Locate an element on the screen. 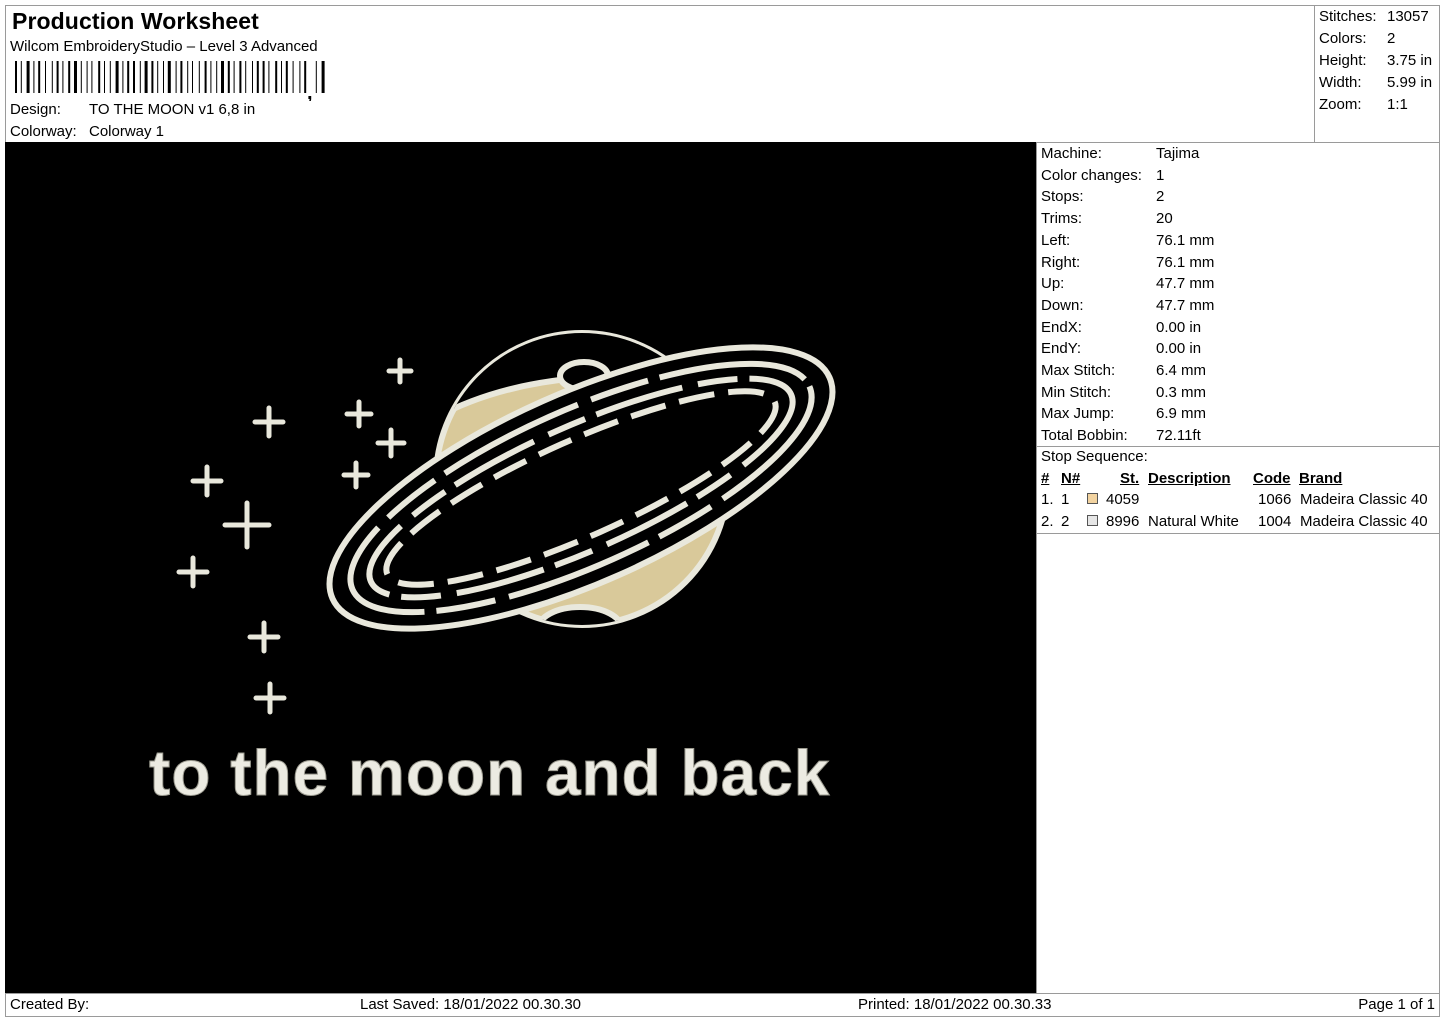  machine-info-row: Stops: 2 is located at coordinates (1102, 196).